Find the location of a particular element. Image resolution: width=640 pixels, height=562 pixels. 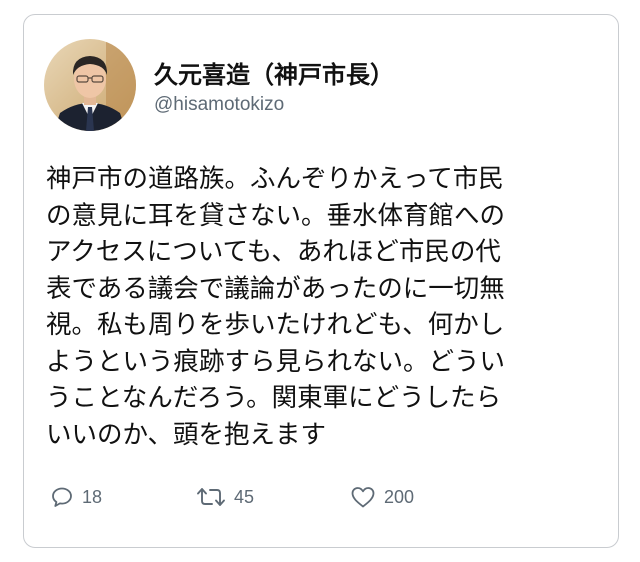

tweet-line: ようという痕跡すら見られない。どうい is located at coordinates (276, 361).